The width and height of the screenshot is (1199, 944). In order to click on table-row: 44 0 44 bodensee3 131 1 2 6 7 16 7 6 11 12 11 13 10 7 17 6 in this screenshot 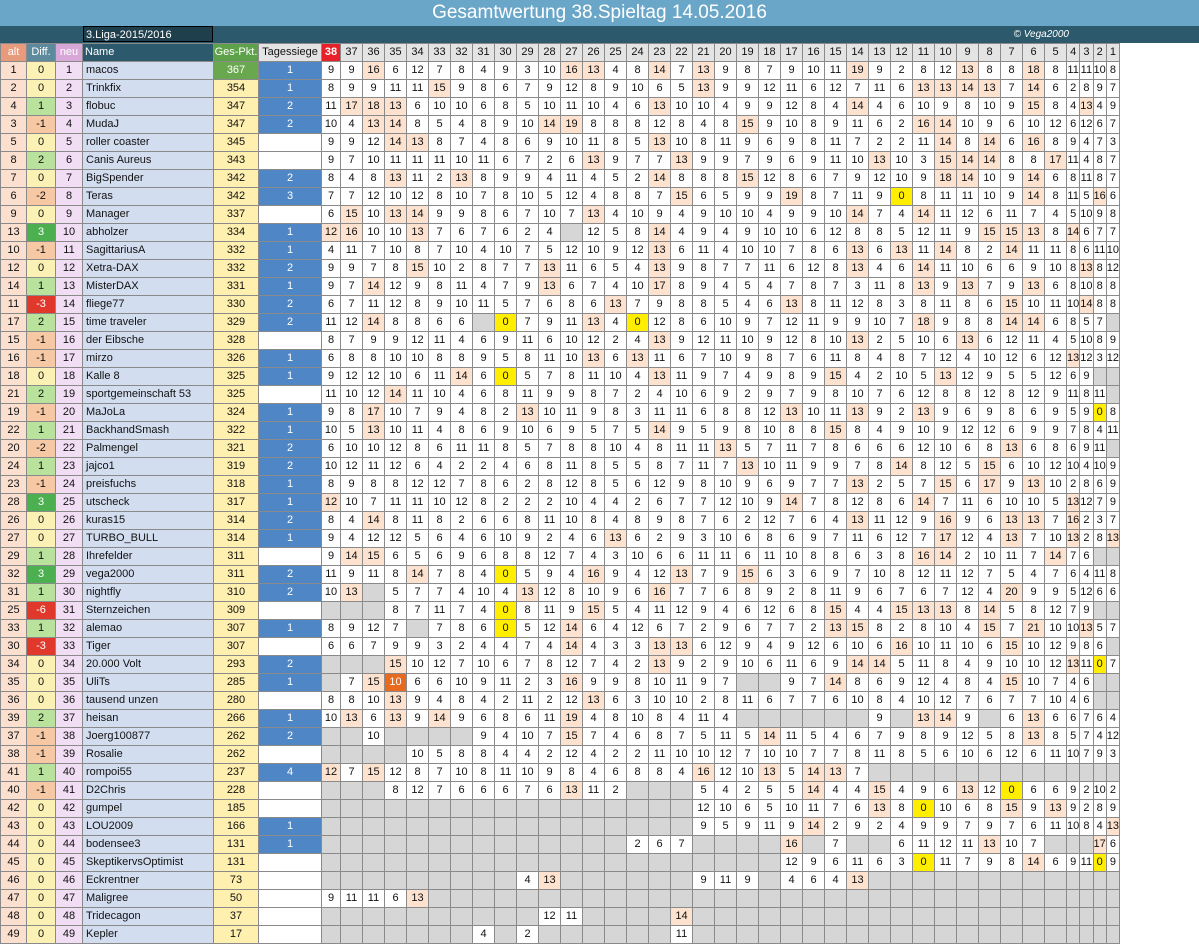, I will do `click(560, 844)`.